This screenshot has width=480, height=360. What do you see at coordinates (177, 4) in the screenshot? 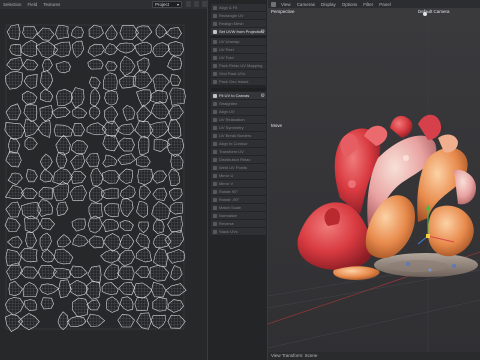
I see `chevron-down-icon: ▾` at bounding box center [177, 4].